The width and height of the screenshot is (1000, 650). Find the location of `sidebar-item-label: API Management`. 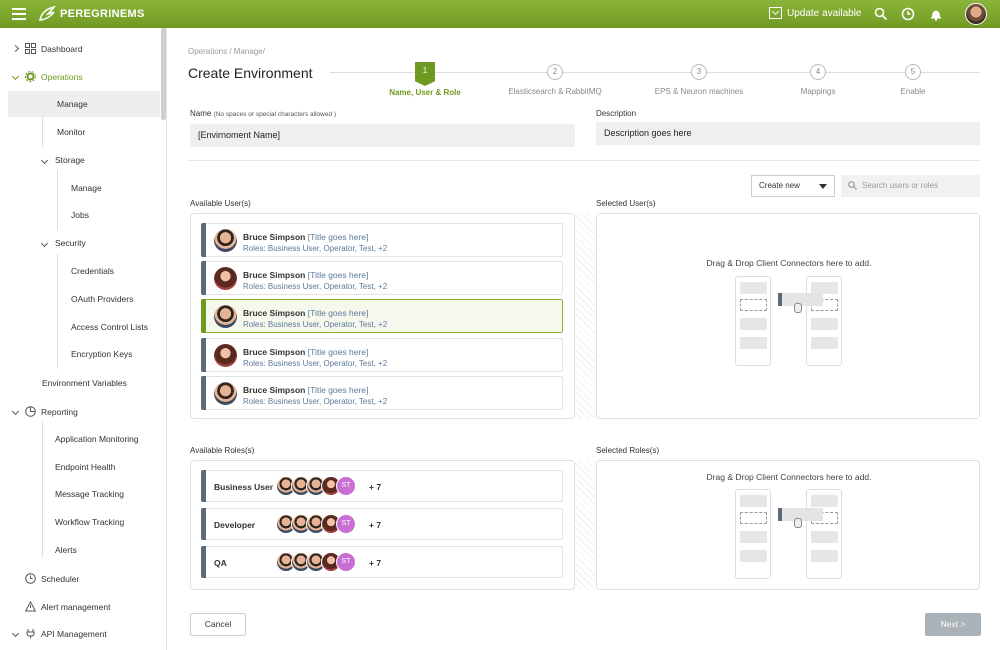

sidebar-item-label: API Management is located at coordinates (74, 633).